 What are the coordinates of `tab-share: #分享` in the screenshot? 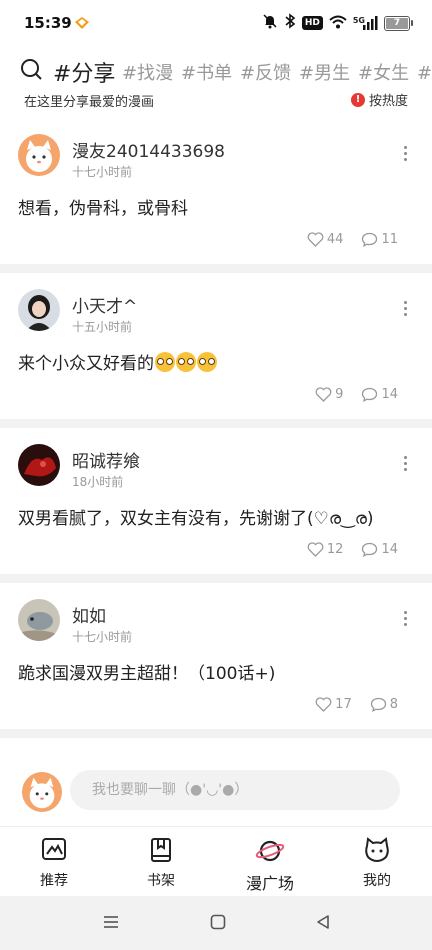 It's located at (84, 72).